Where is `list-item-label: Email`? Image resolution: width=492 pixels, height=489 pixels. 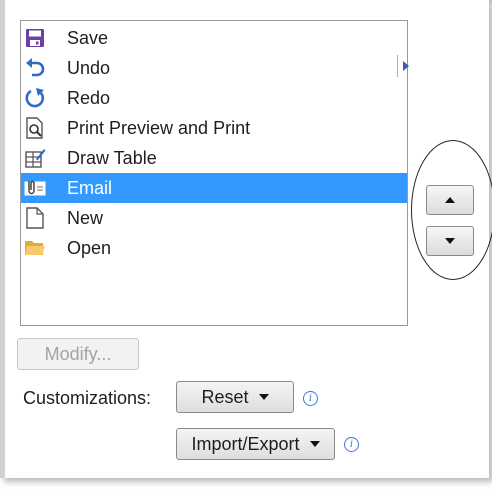
list-item-label: Email is located at coordinates (90, 187).